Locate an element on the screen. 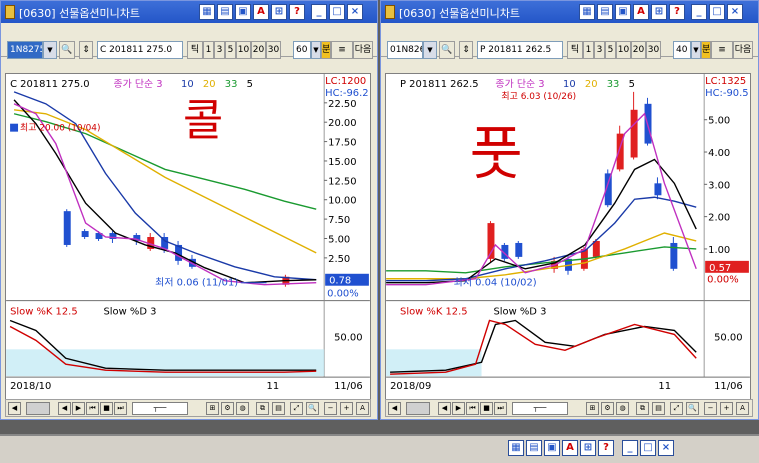 This screenshot has height=463, width=759. symbol-field: C 201811 275.0 is located at coordinates (140, 50).